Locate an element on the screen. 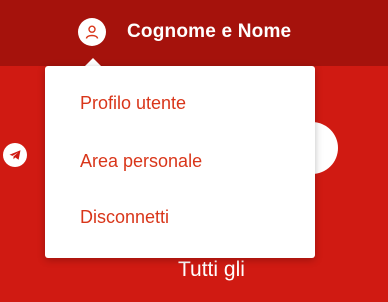 The height and width of the screenshot is (302, 388). telegram-icon is located at coordinates (15, 155).